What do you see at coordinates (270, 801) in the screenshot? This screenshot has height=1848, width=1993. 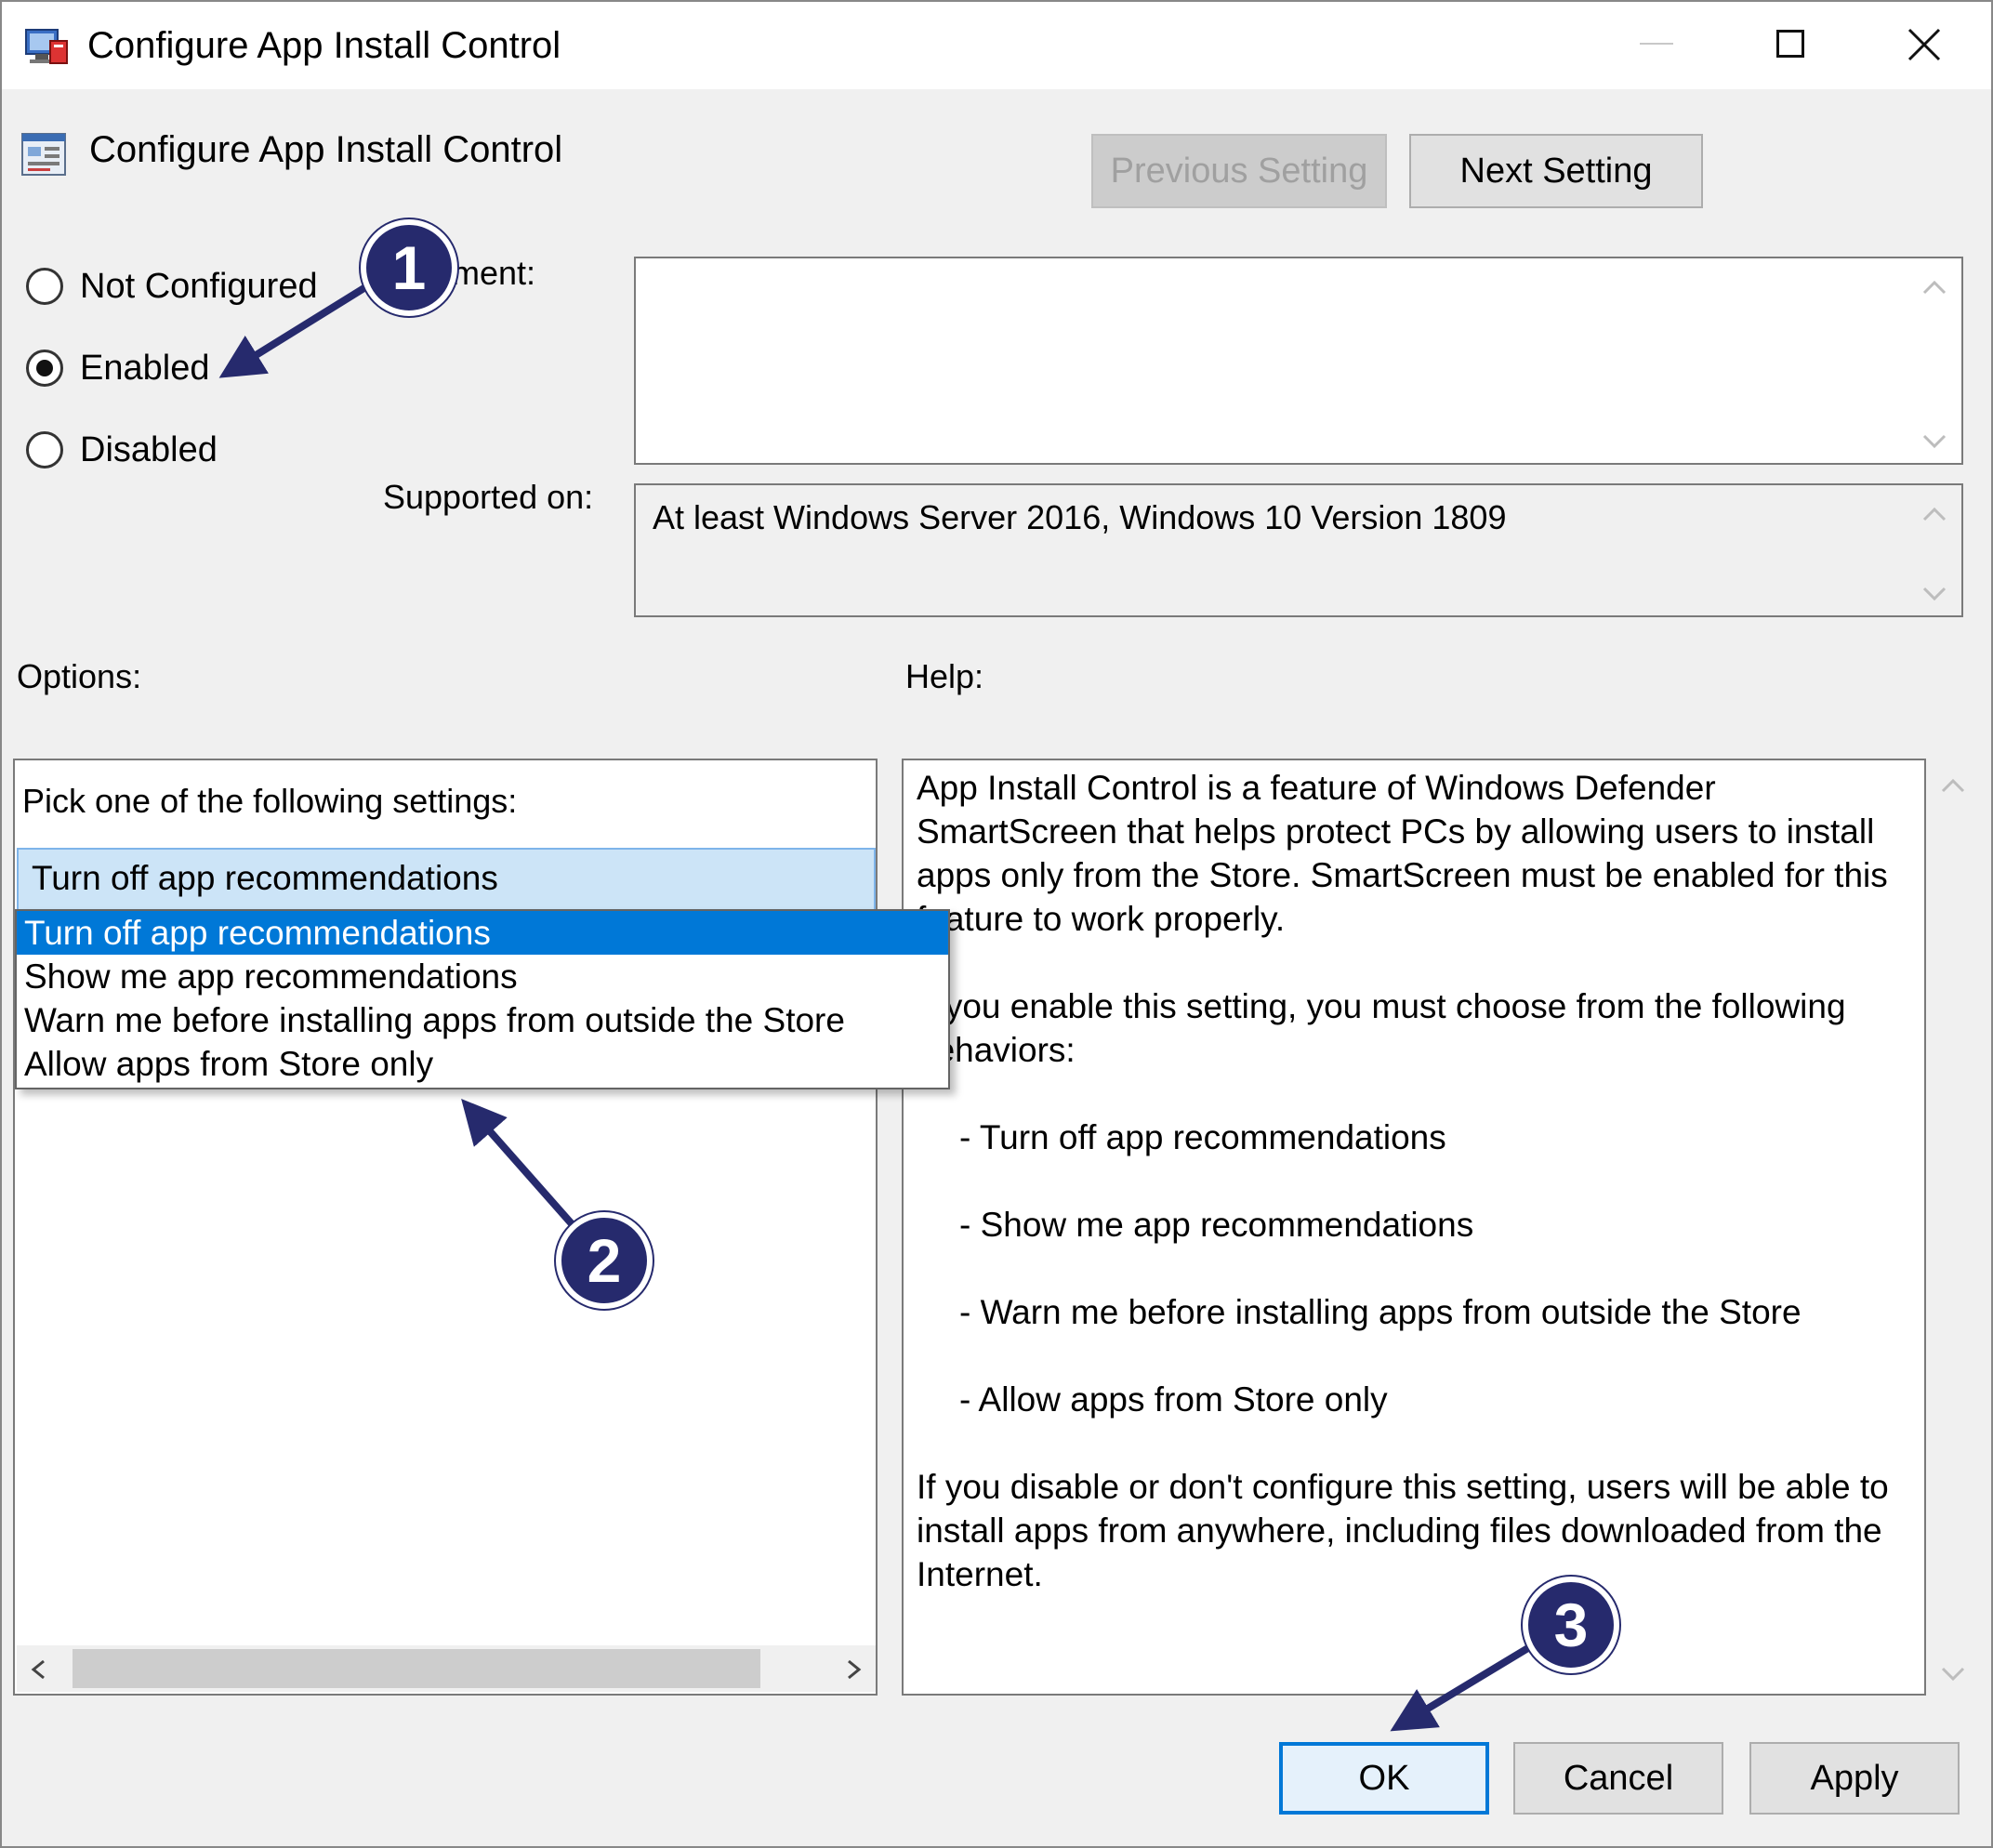 I see `pick-setting-label: Pick one of the following settings:` at bounding box center [270, 801].